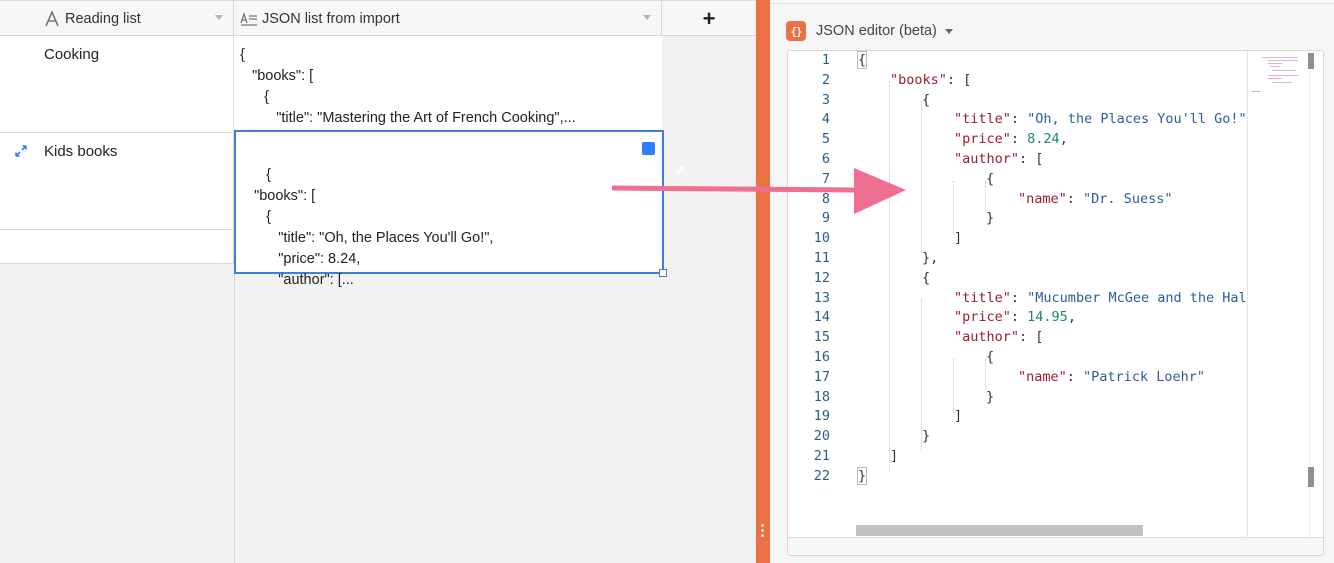 This screenshot has height=563, width=1334. I want to click on column-header-json-list: JSON list from import, so click(448, 18).